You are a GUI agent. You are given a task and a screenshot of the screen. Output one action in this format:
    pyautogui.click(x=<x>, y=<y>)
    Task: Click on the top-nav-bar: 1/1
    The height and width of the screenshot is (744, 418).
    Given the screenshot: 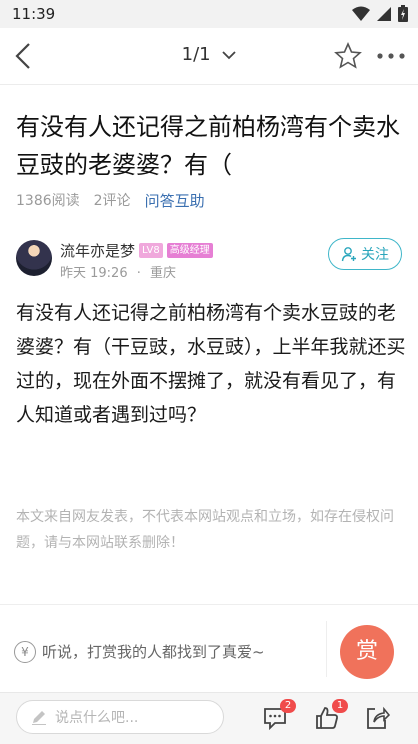 What is the action you would take?
    pyautogui.click(x=209, y=56)
    